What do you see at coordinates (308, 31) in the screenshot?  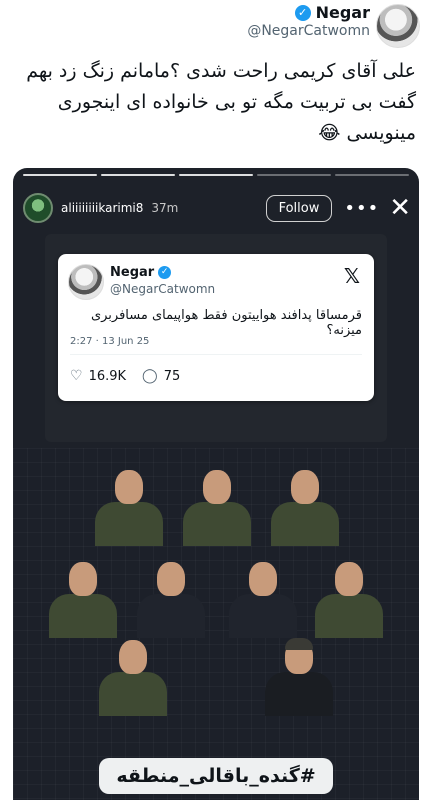 I see `author-handle: @NegarCatwomn` at bounding box center [308, 31].